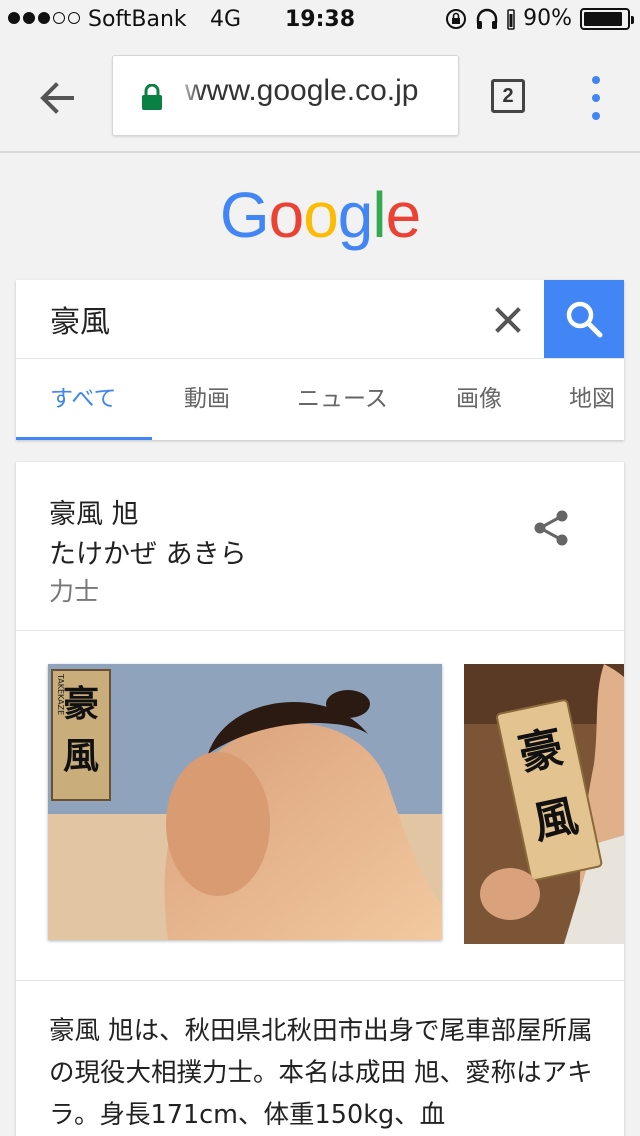  I want to click on kp-image-1: 豪 風 TAKEKAZE, so click(245, 802).